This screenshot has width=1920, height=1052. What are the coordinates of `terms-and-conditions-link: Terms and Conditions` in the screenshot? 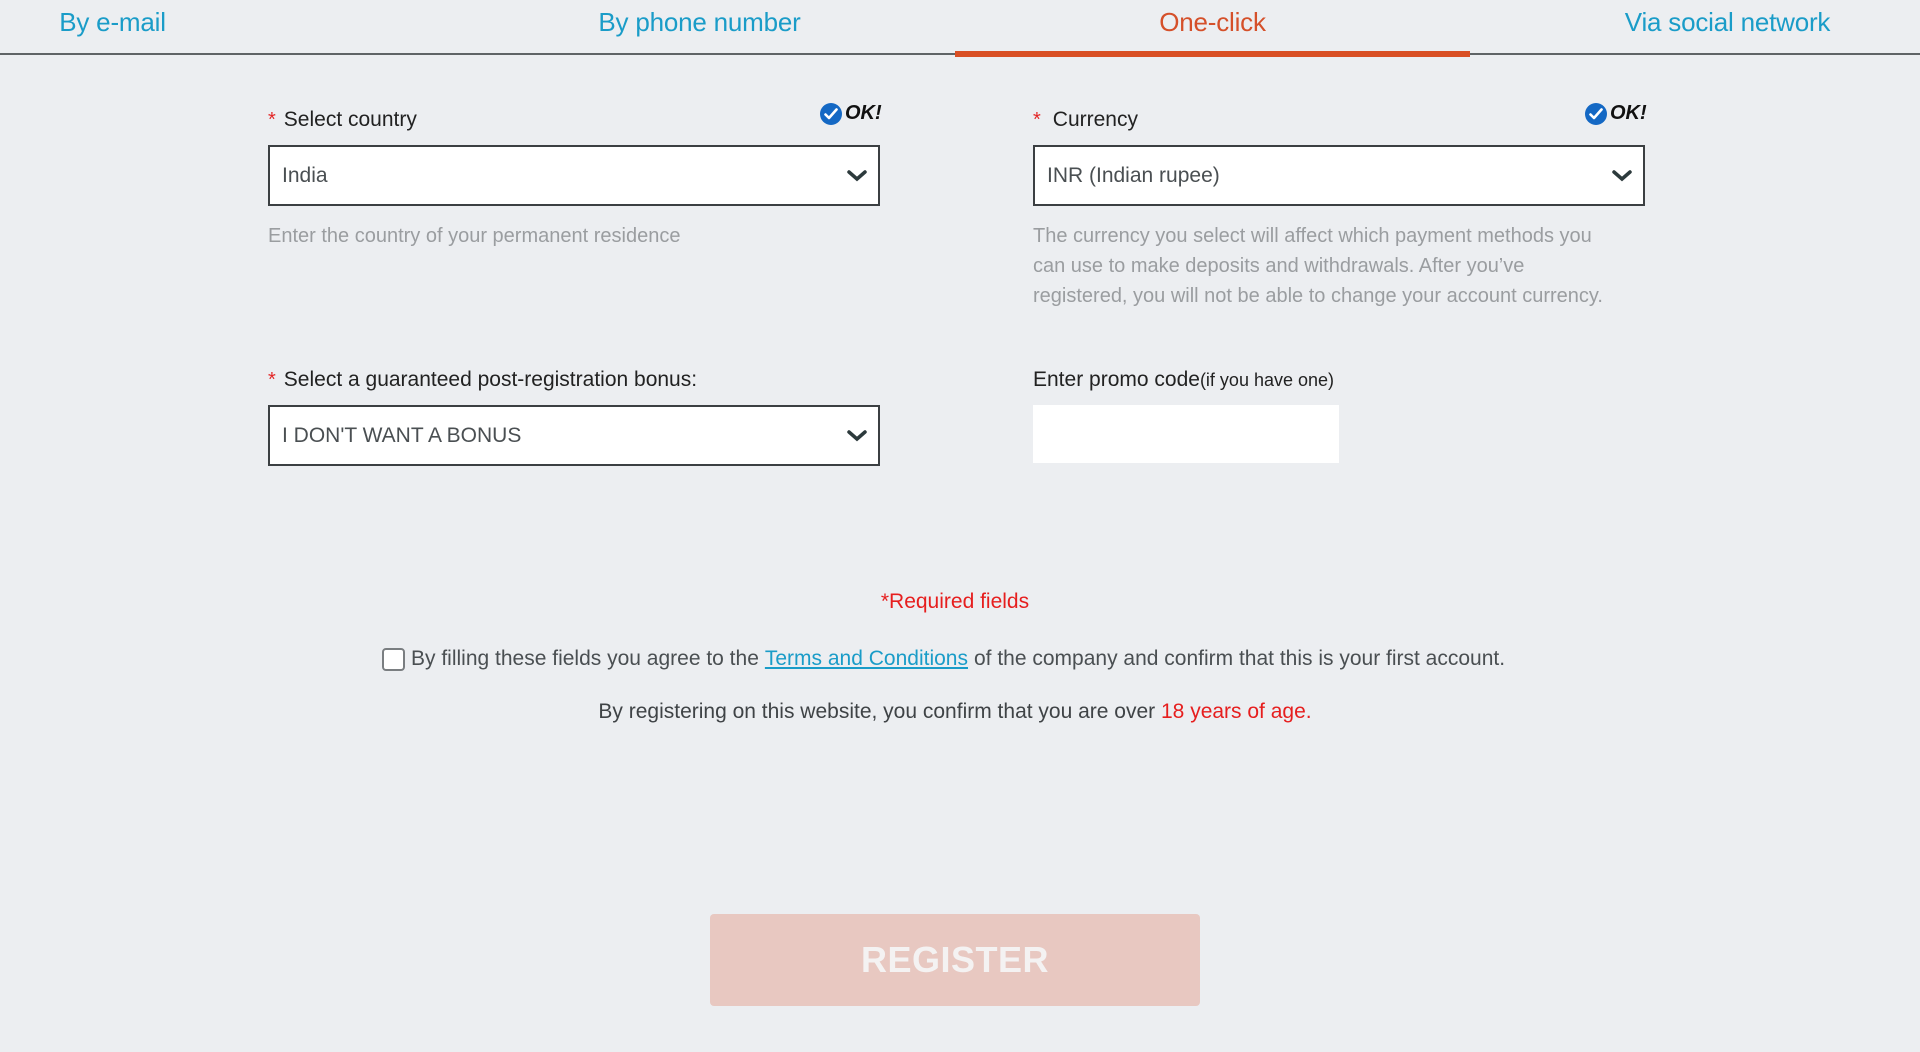 It's located at (866, 659).